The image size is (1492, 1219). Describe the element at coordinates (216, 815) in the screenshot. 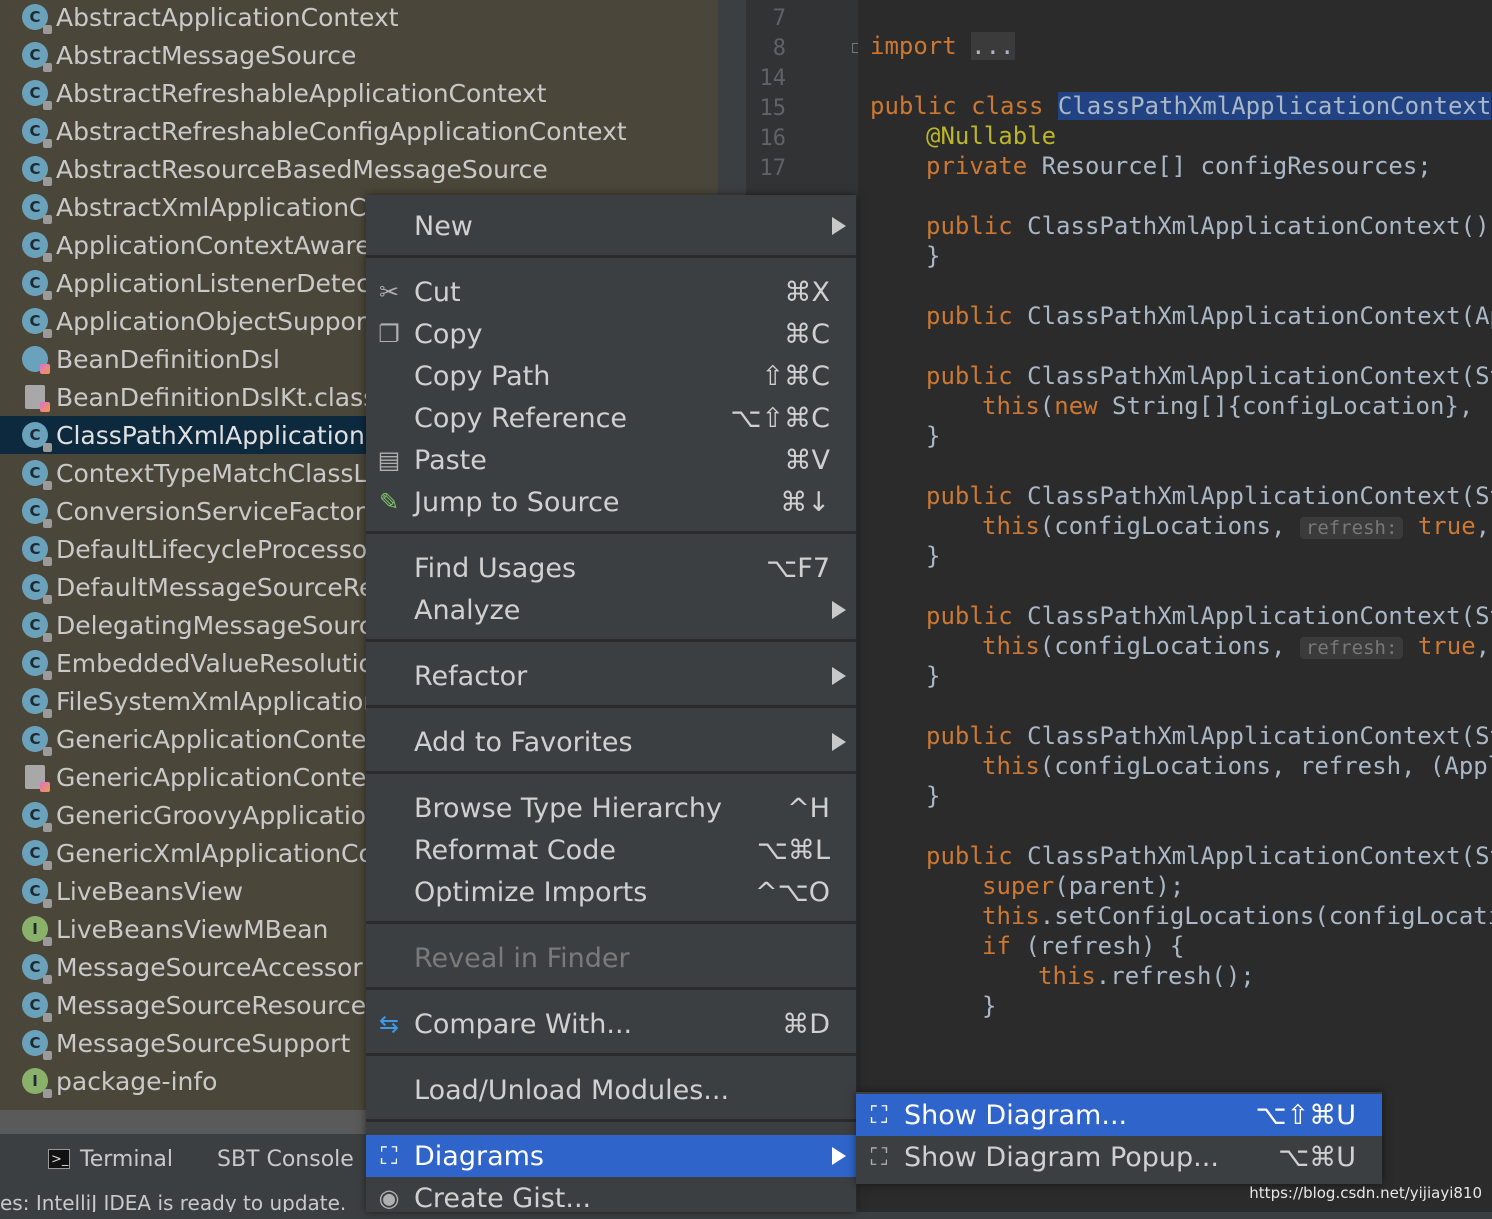

I see `tree-item-label: GenericGroovyApplicatior` at that location.